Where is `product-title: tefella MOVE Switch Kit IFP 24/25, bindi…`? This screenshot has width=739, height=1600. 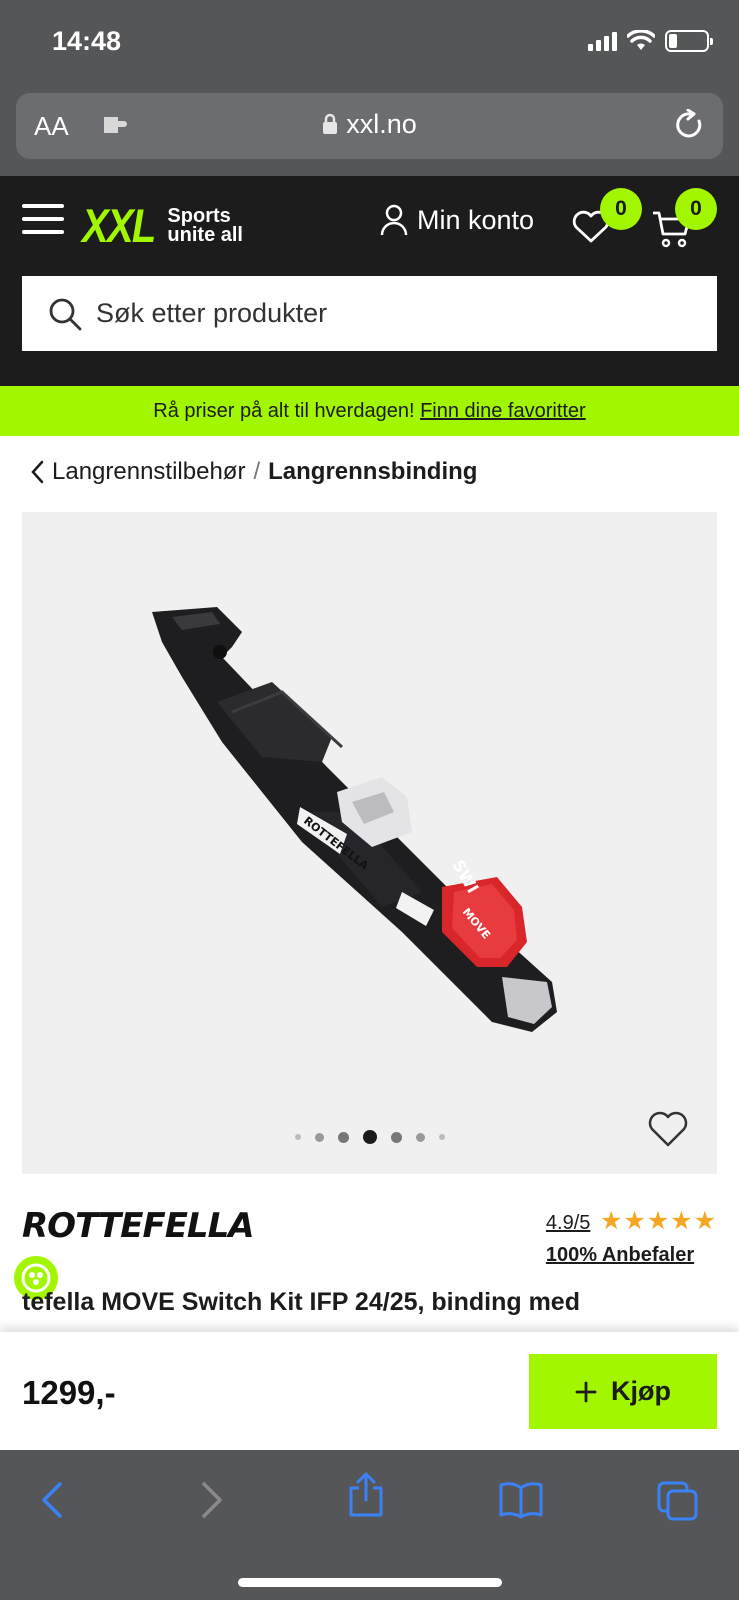 product-title: tefella MOVE Switch Kit IFP 24/25, bindi… is located at coordinates (301, 1302).